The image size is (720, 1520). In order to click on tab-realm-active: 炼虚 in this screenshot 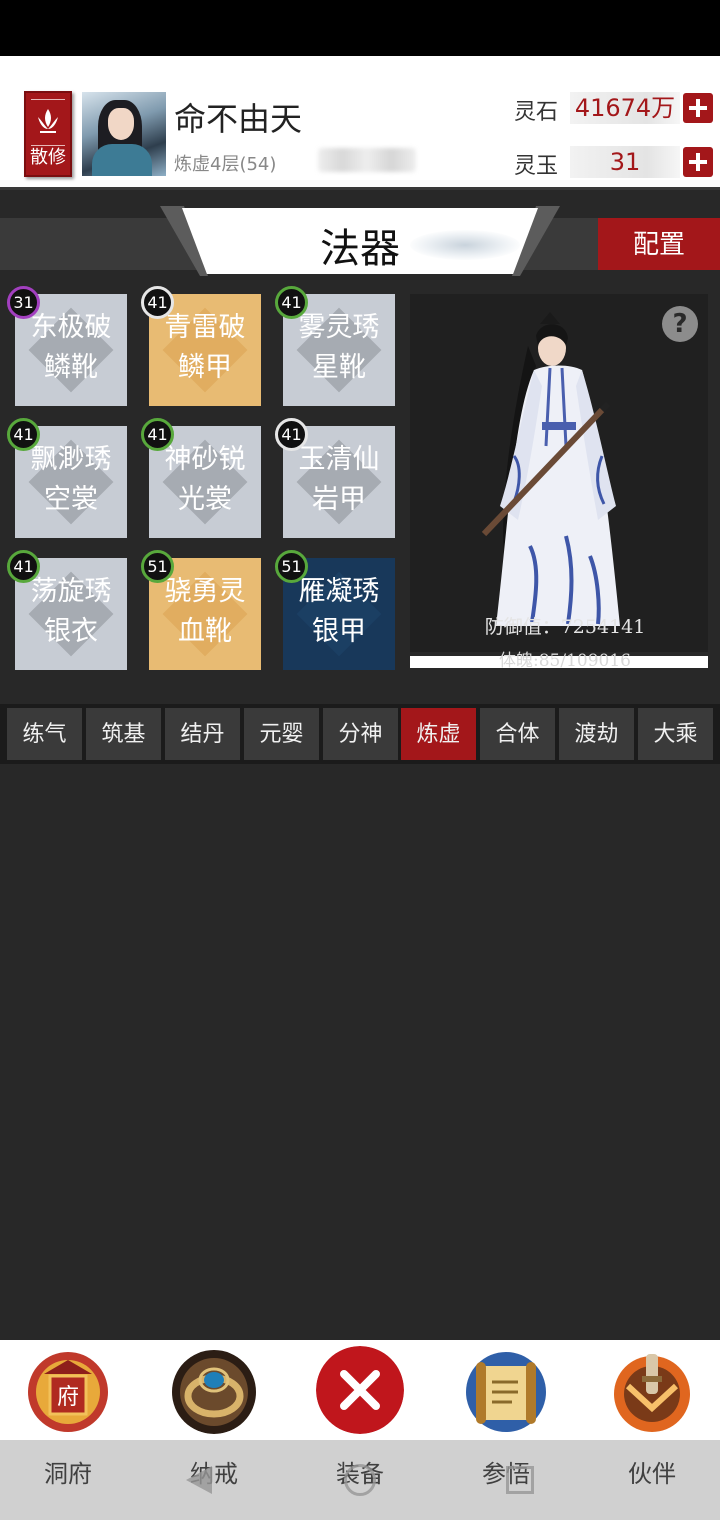, I will do `click(438, 734)`.